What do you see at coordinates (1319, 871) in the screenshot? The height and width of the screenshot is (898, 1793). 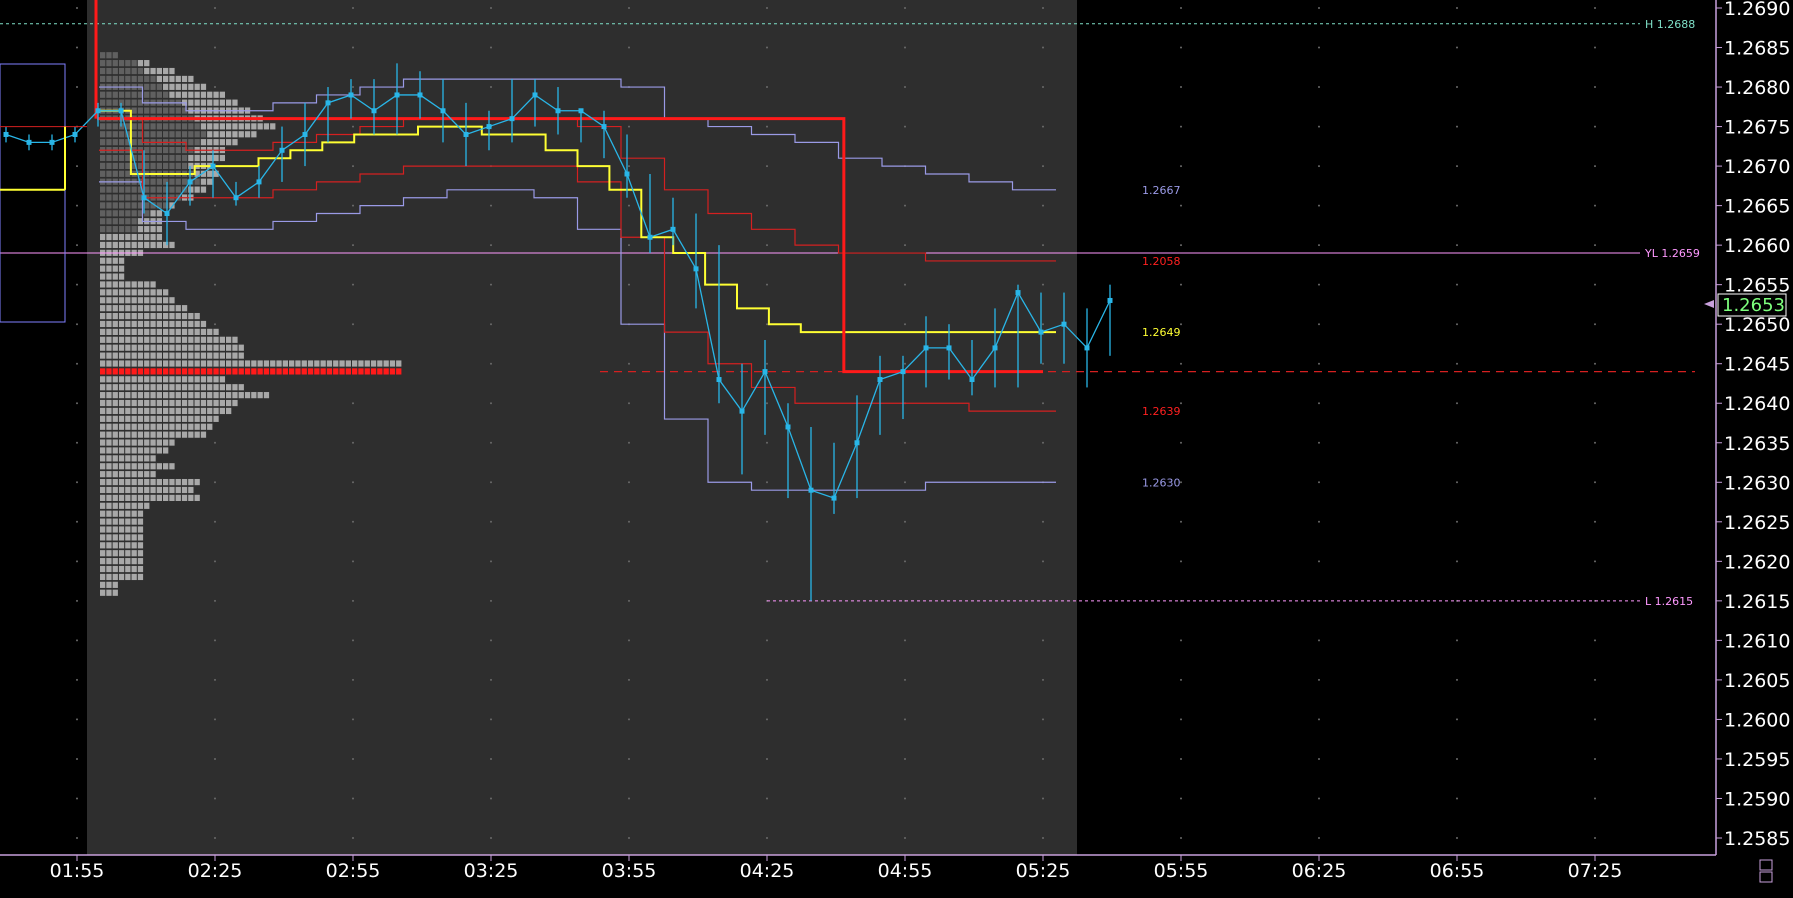 I see `x-tick-label: 06:25` at bounding box center [1319, 871].